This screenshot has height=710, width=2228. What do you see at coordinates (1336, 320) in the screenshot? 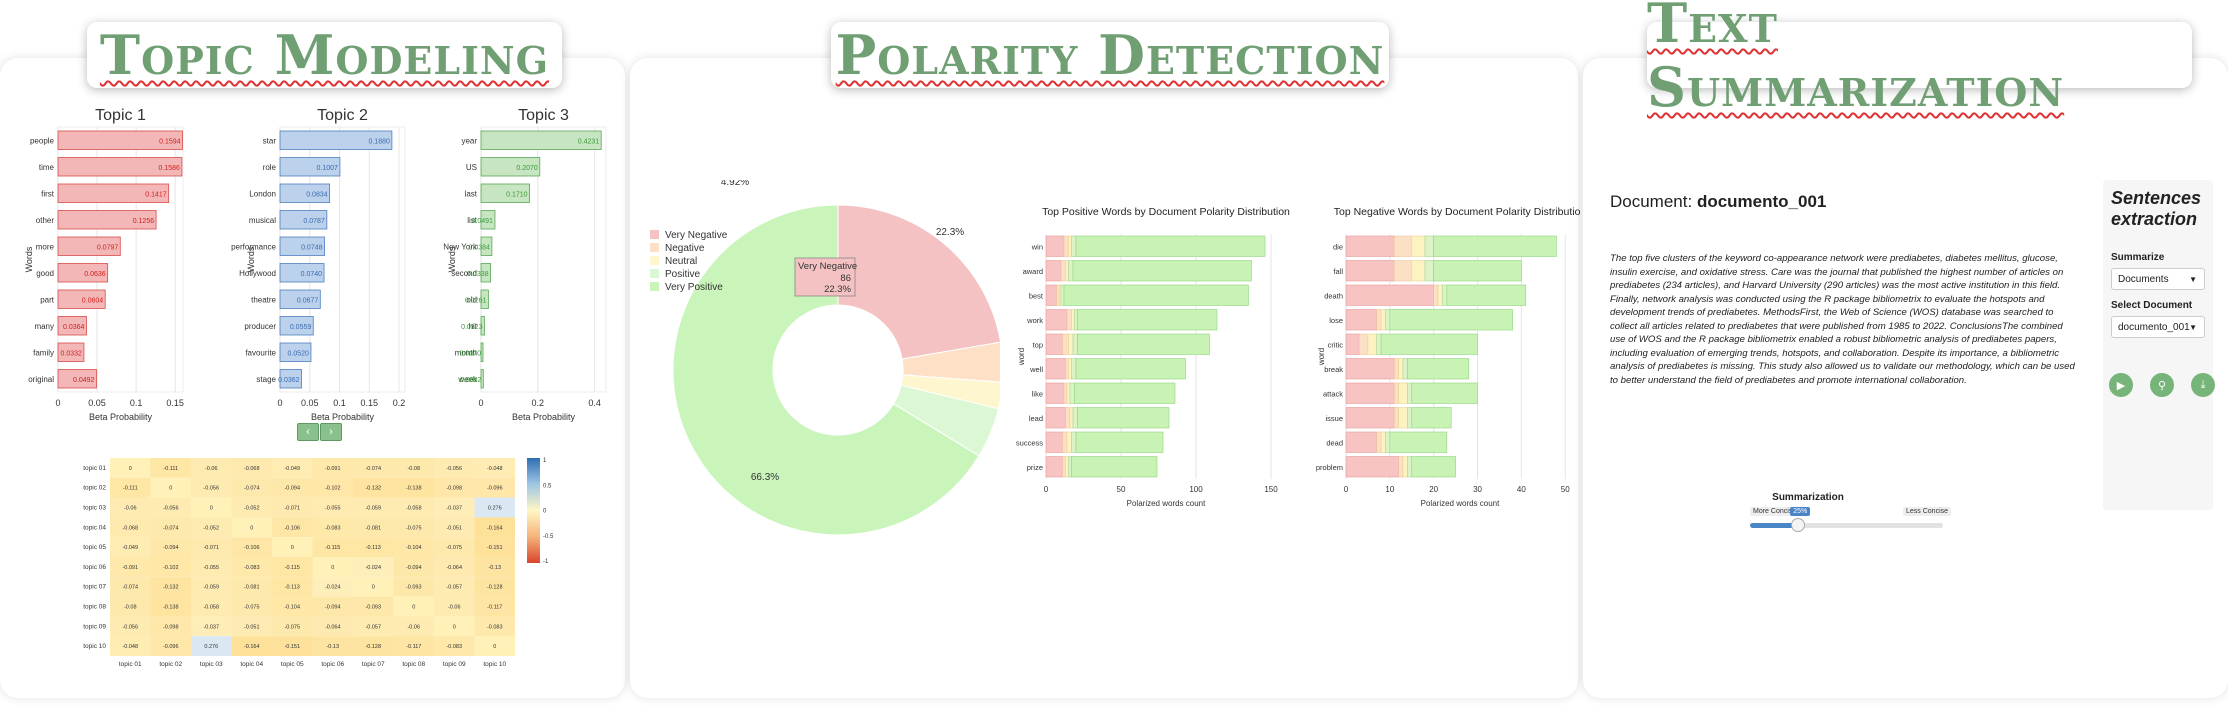
I see `word-label: lose` at bounding box center [1336, 320].